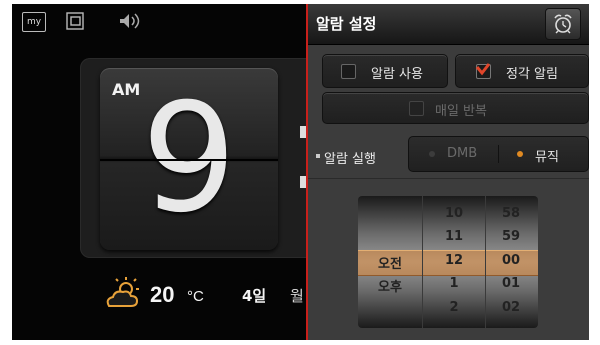 The height and width of the screenshot is (345, 600). What do you see at coordinates (397, 74) in the screenshot?
I see `alarm-use-label: 알람 사용` at bounding box center [397, 74].